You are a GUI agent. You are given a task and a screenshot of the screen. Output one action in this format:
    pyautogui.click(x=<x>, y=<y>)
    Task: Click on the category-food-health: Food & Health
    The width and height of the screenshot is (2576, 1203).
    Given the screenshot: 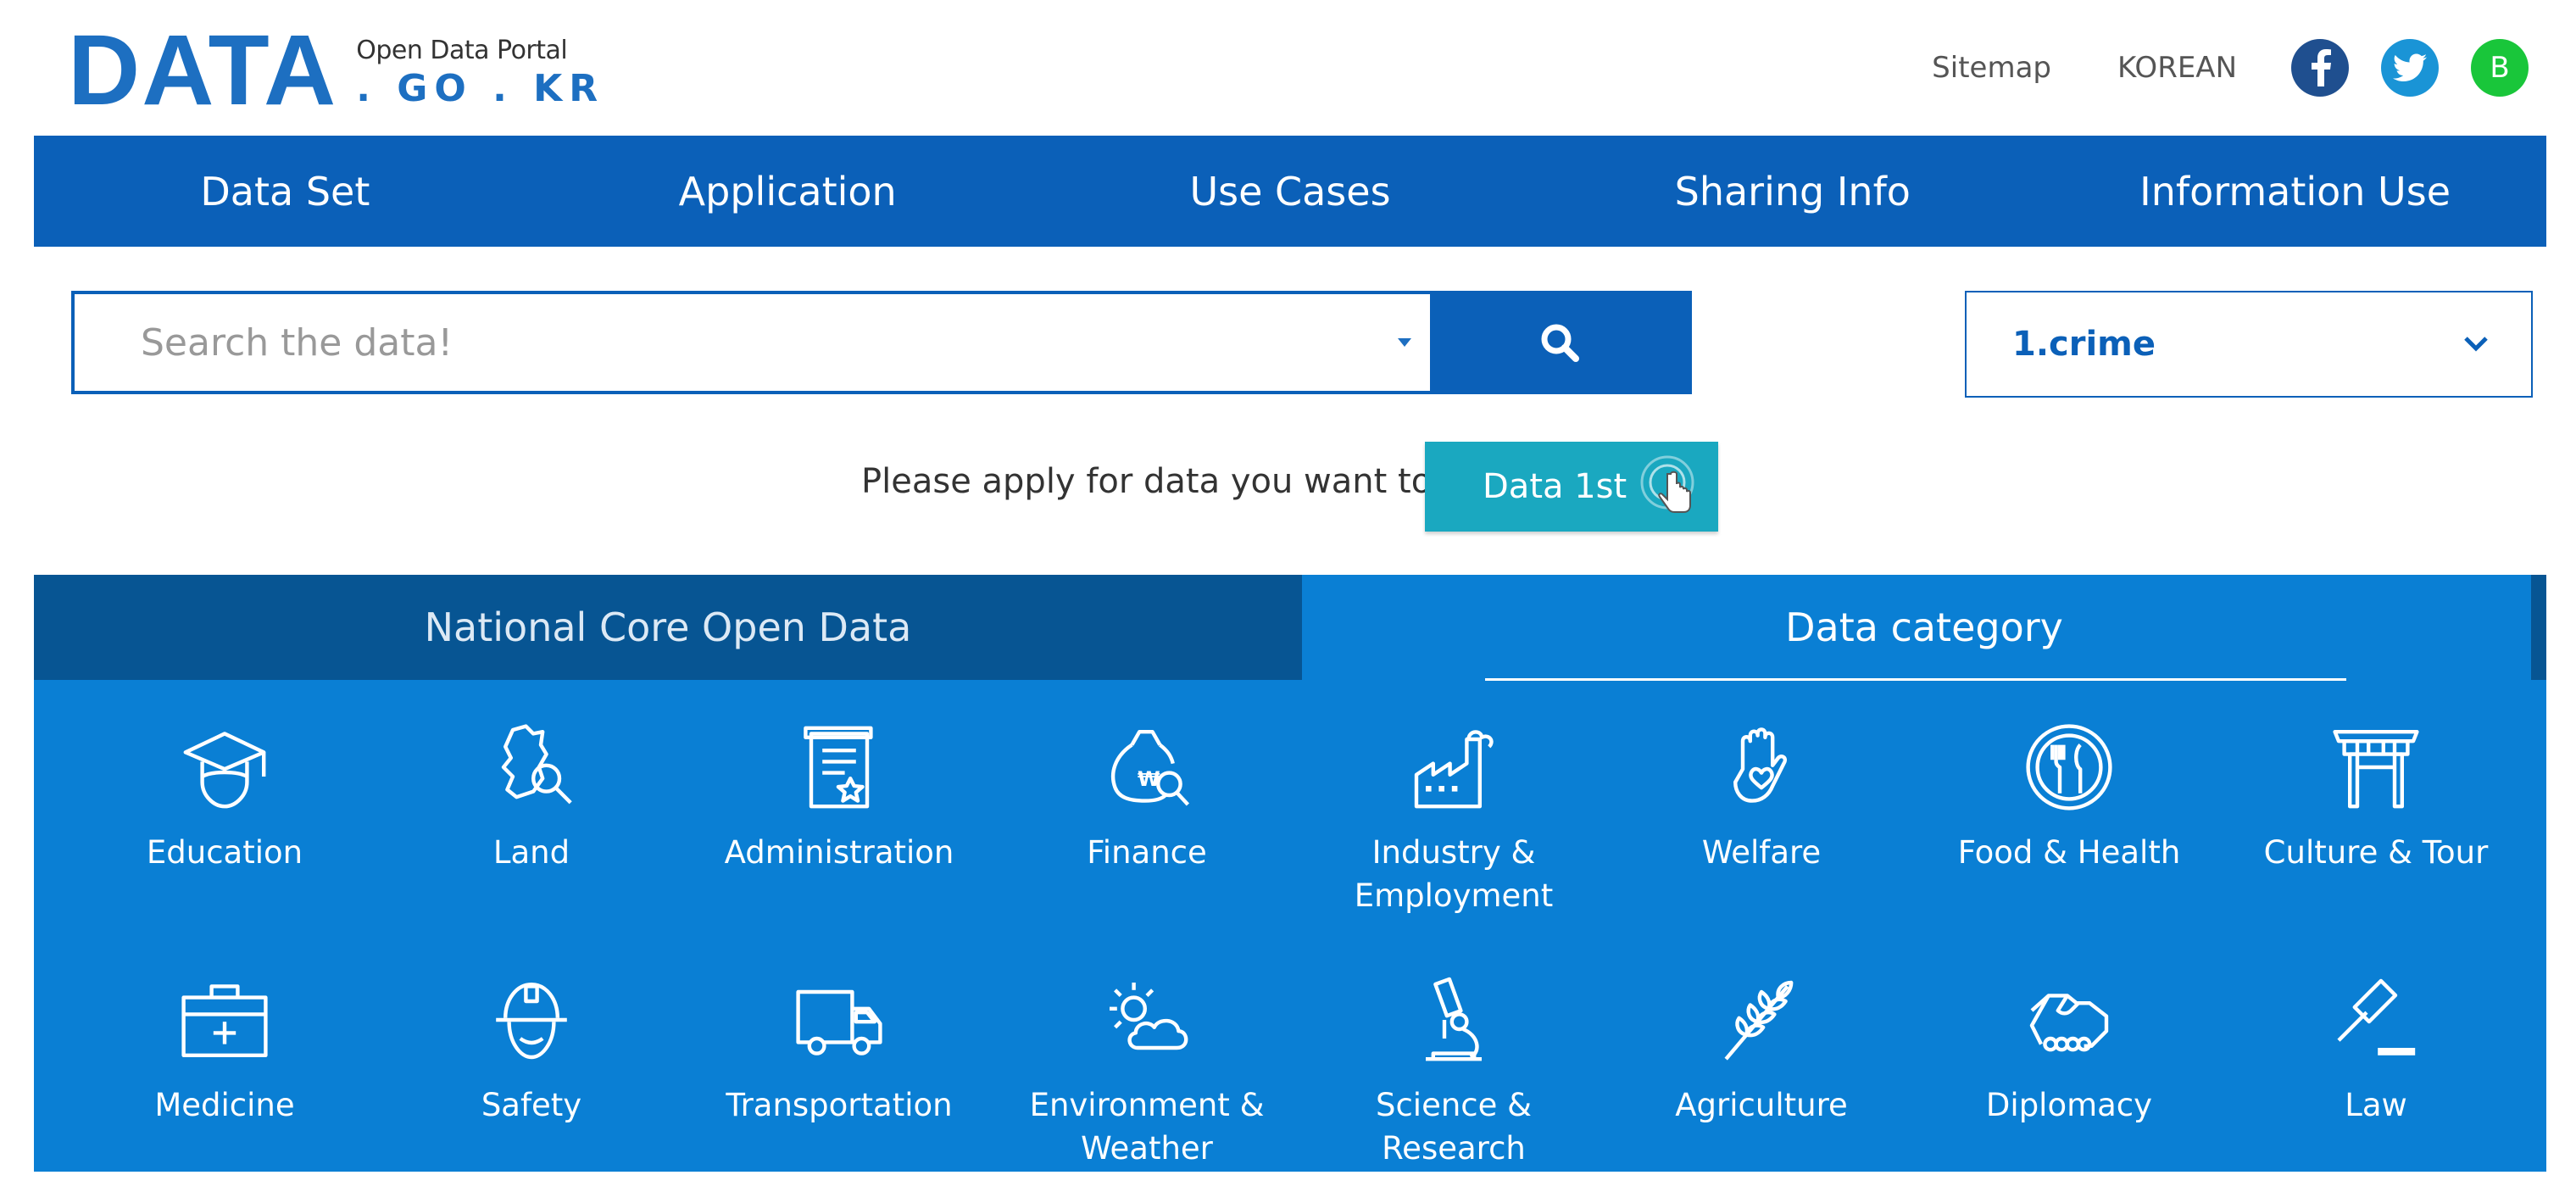 What is the action you would take?
    pyautogui.click(x=2069, y=797)
    